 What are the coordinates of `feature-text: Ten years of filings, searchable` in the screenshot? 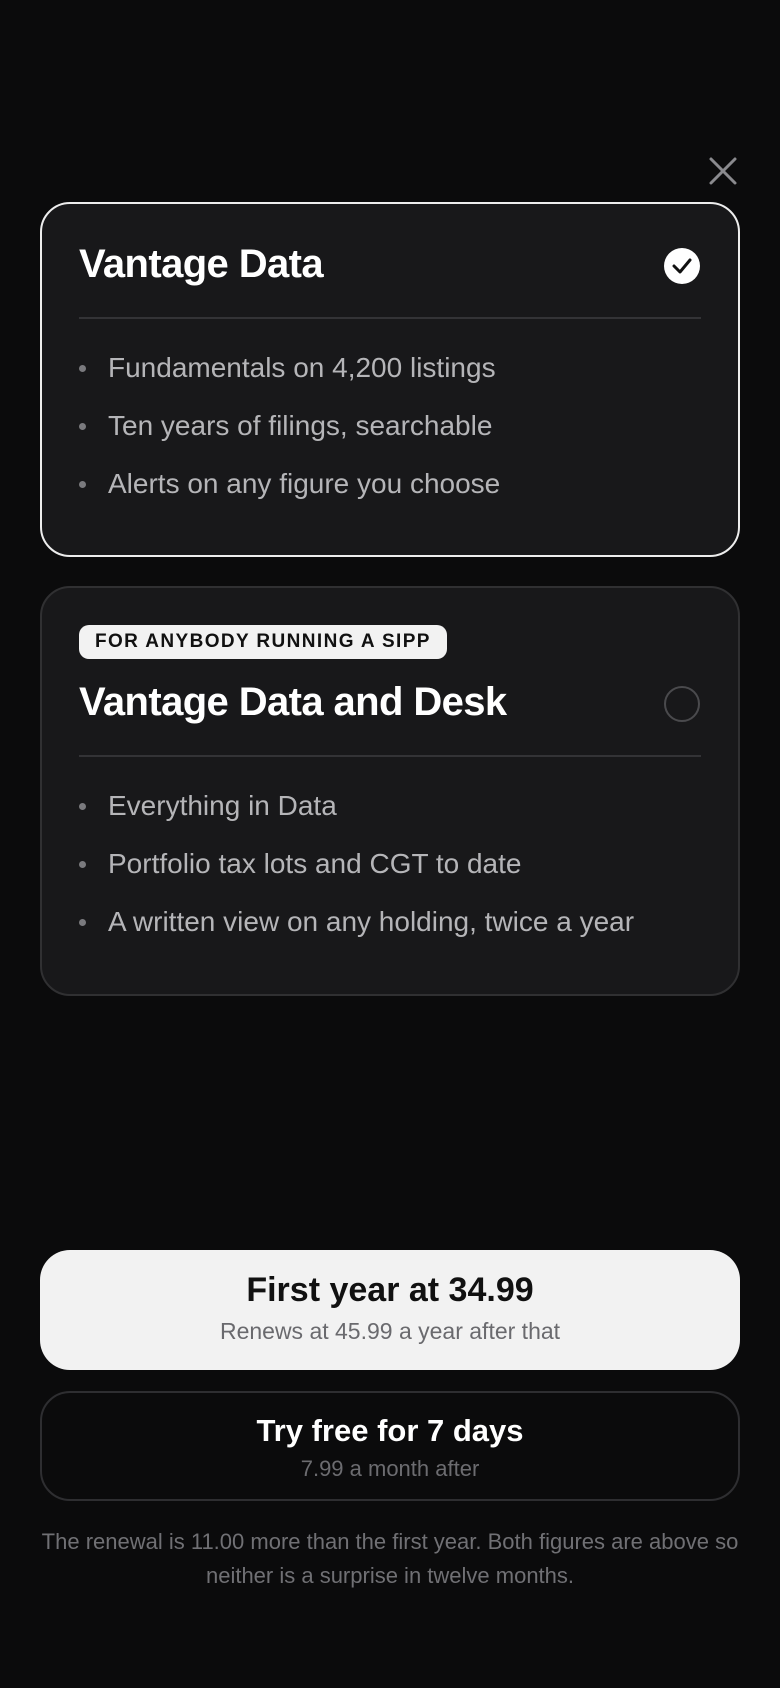 It's located at (300, 425).